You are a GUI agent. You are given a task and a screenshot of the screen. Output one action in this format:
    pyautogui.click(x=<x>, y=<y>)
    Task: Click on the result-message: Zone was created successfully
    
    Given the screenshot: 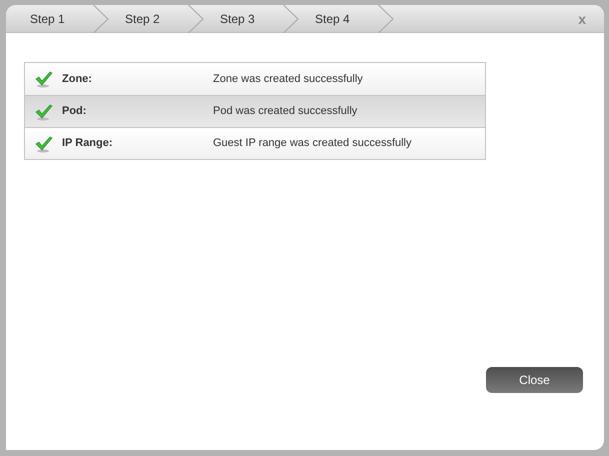 What is the action you would take?
    pyautogui.click(x=288, y=79)
    